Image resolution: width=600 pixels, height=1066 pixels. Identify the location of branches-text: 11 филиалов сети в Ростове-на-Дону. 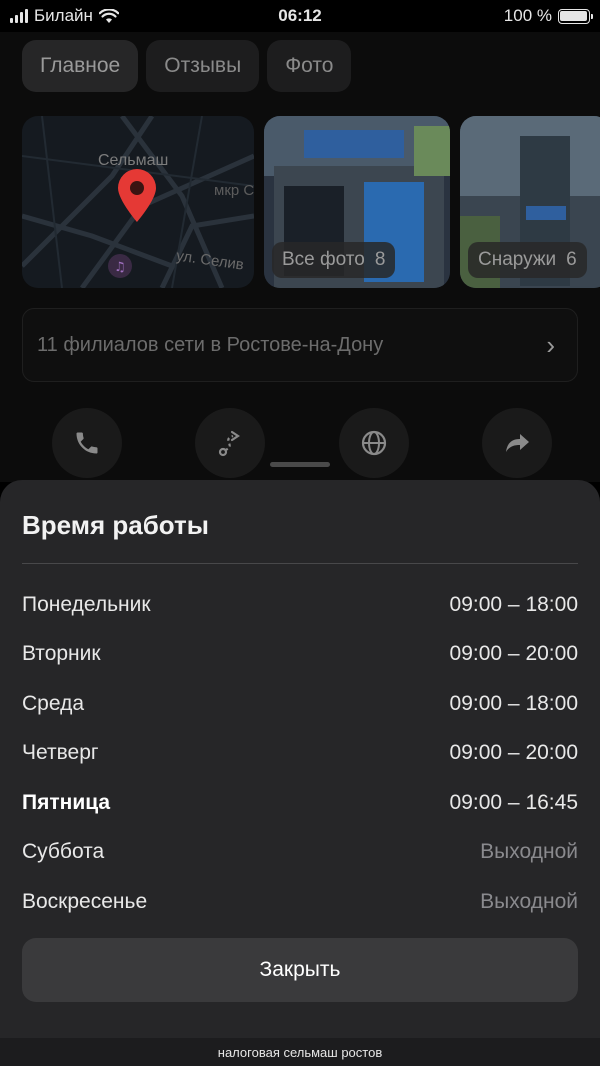
(210, 344).